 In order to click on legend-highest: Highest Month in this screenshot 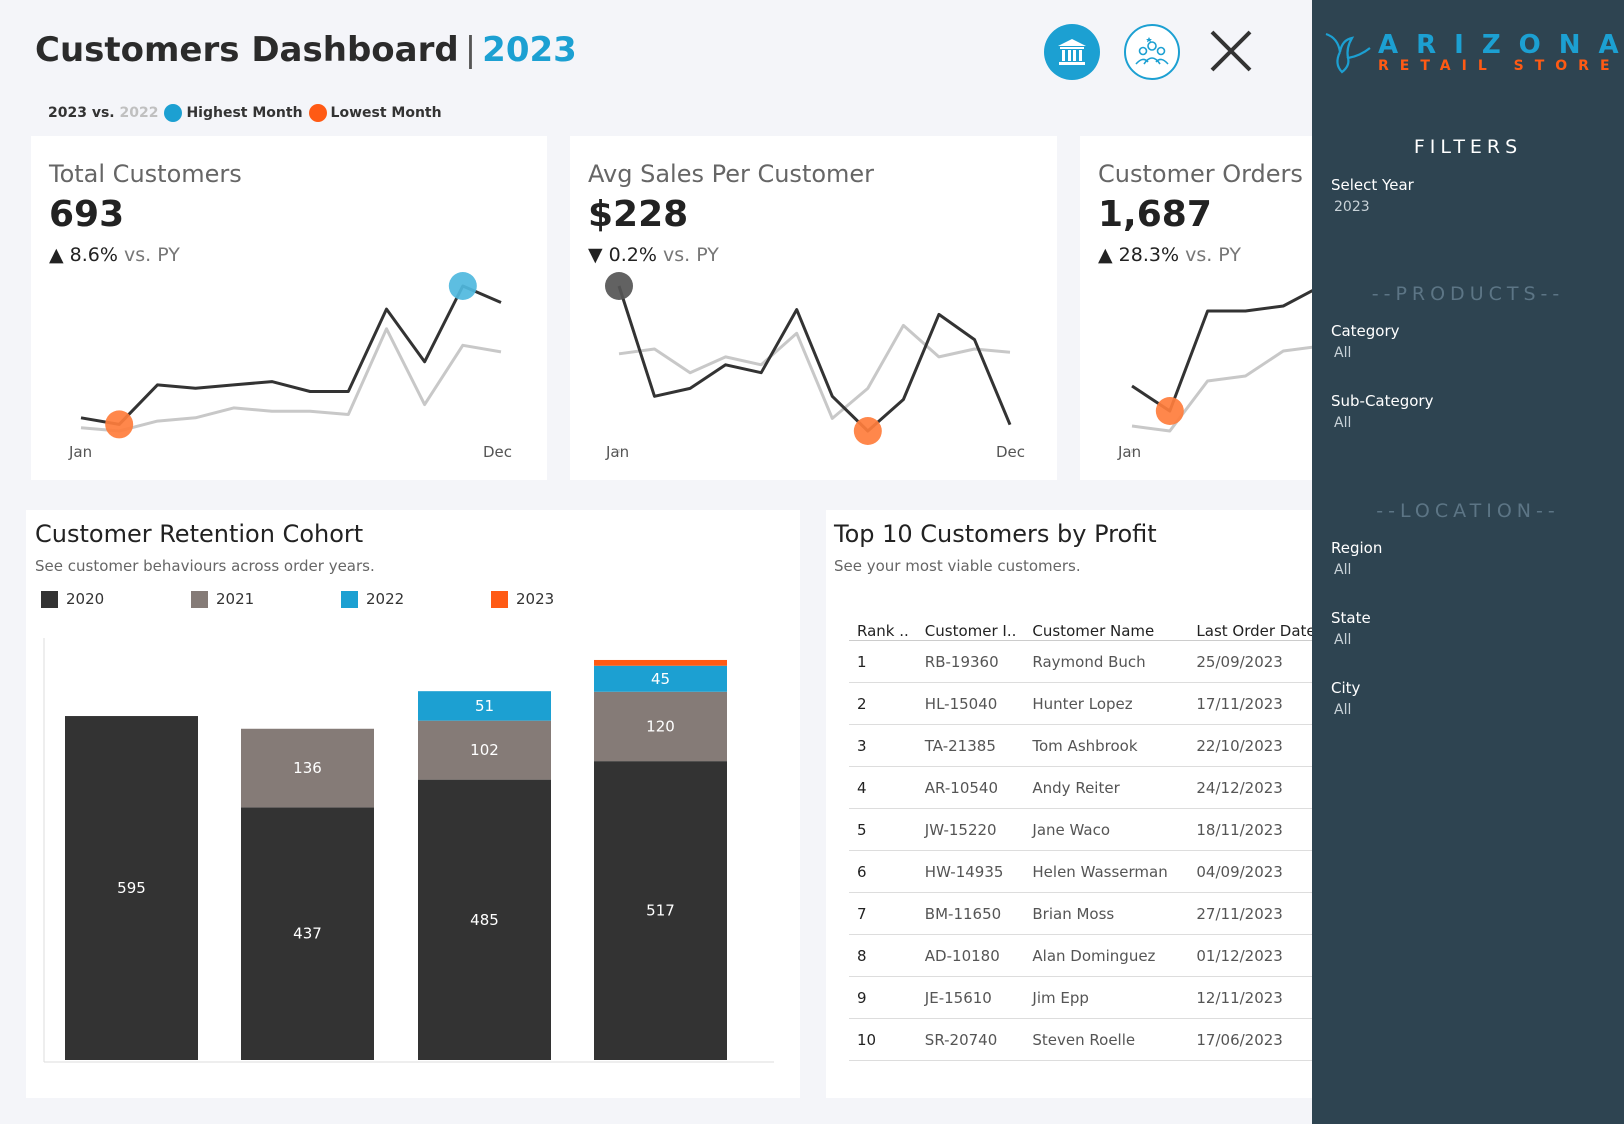, I will do `click(244, 113)`.